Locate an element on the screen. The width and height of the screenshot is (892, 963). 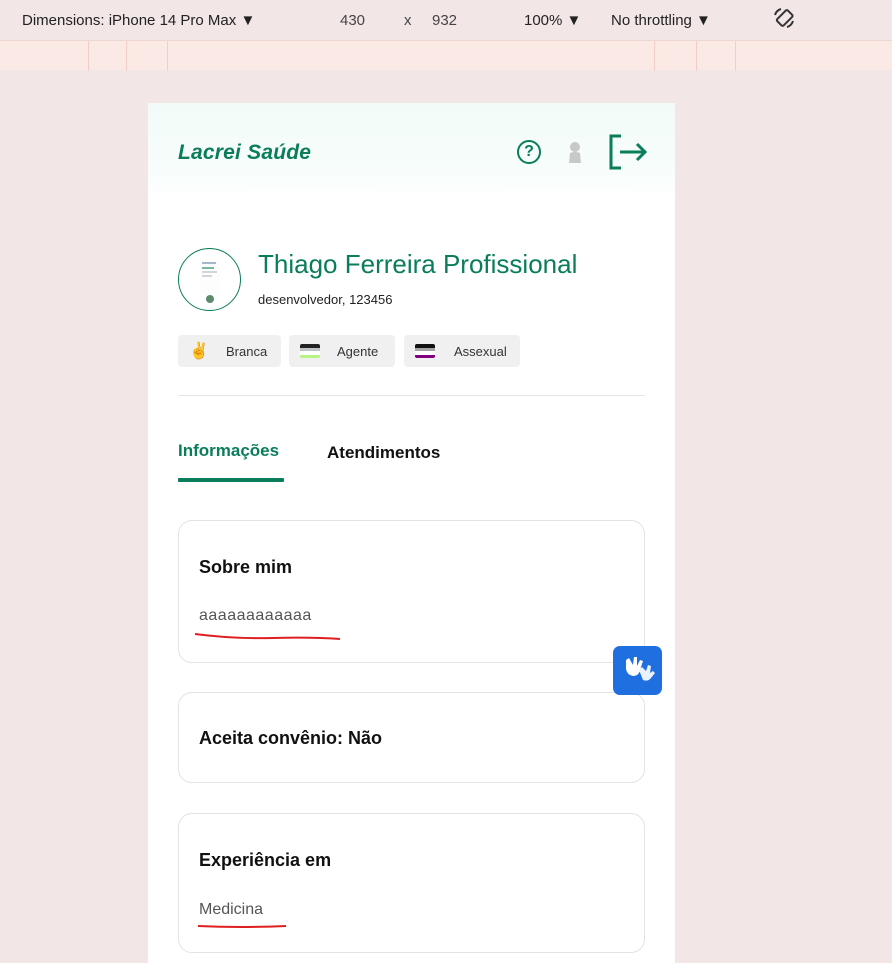
viewport-width-input: 430 is located at coordinates (352, 20).